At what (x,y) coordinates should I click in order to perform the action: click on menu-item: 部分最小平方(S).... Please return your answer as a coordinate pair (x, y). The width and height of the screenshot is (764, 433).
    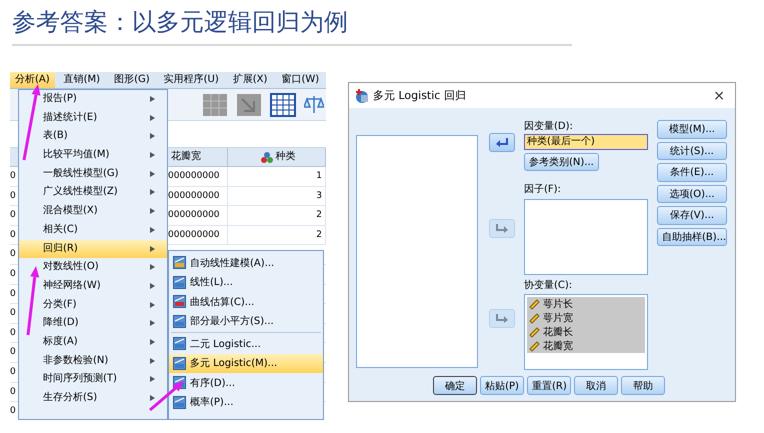
    Looking at the image, I should click on (246, 321).